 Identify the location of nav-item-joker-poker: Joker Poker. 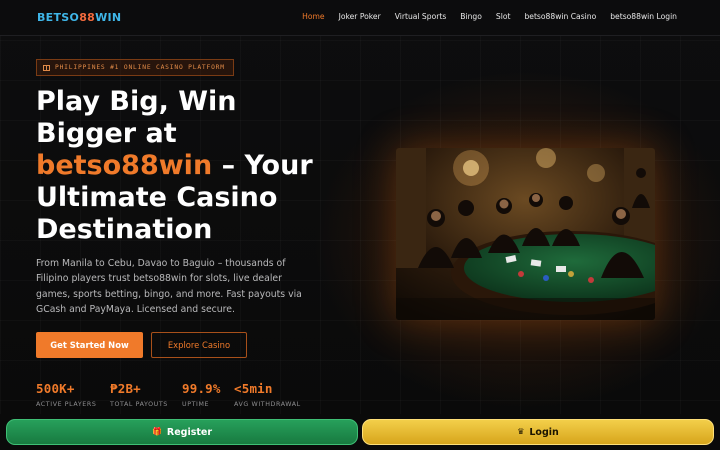
(360, 16).